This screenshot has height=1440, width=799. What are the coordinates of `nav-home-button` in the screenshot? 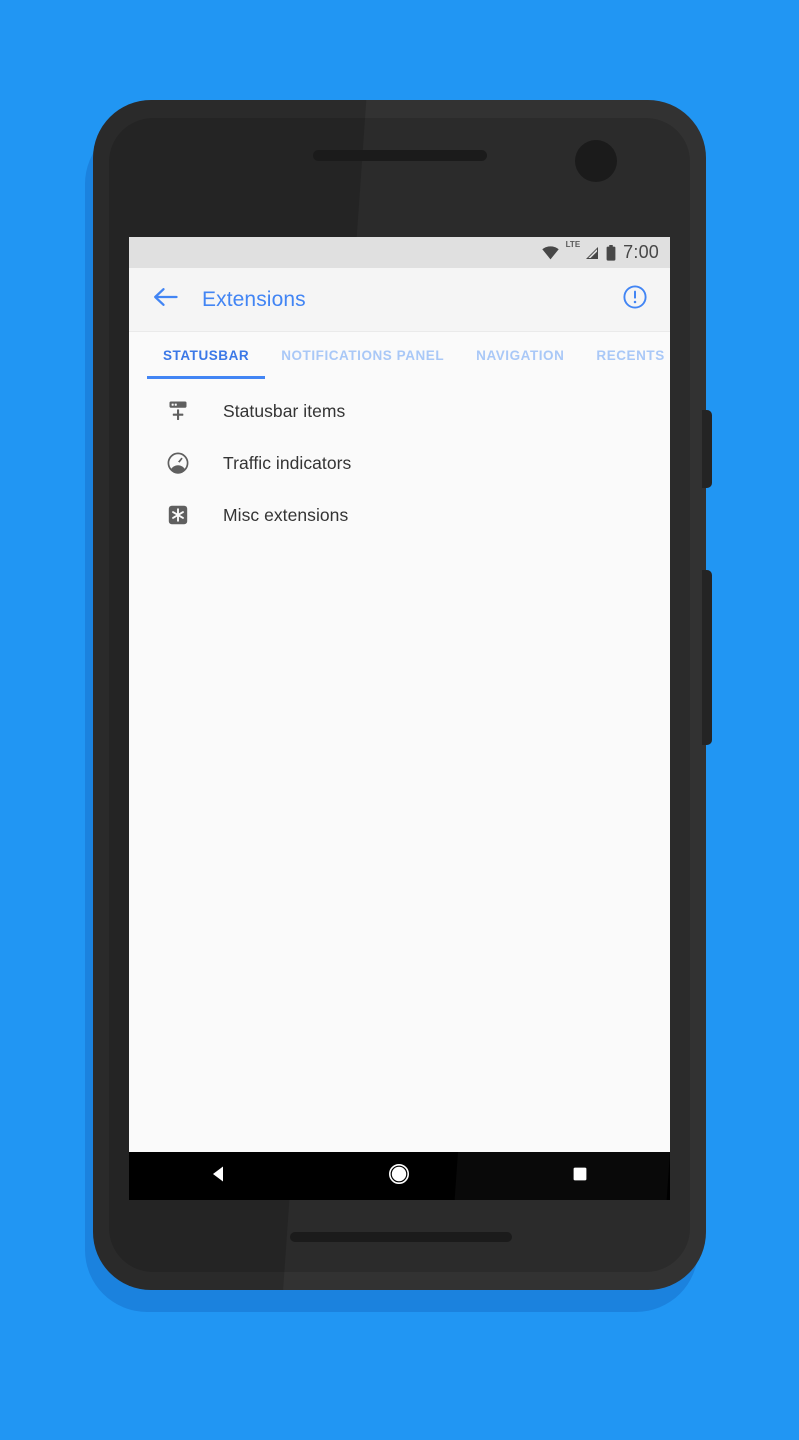 It's located at (399, 1176).